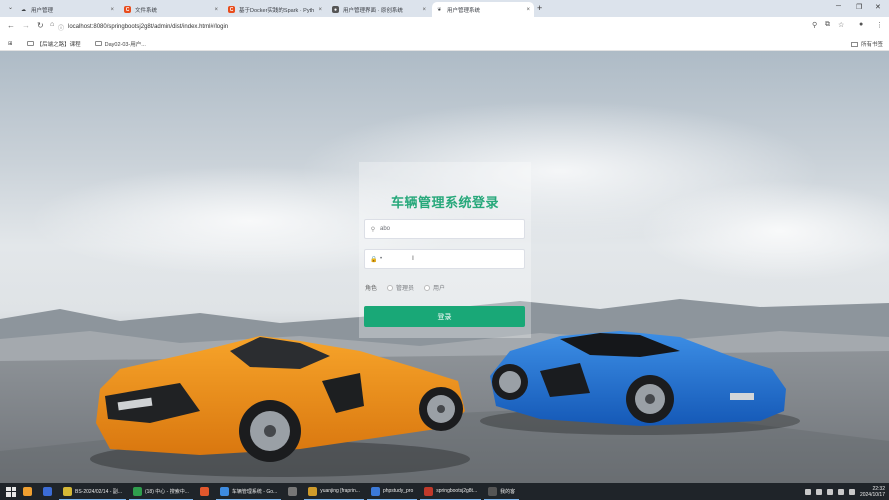 The image size is (889, 500). What do you see at coordinates (335, 9) in the screenshot?
I see `github-icon: ●` at bounding box center [335, 9].